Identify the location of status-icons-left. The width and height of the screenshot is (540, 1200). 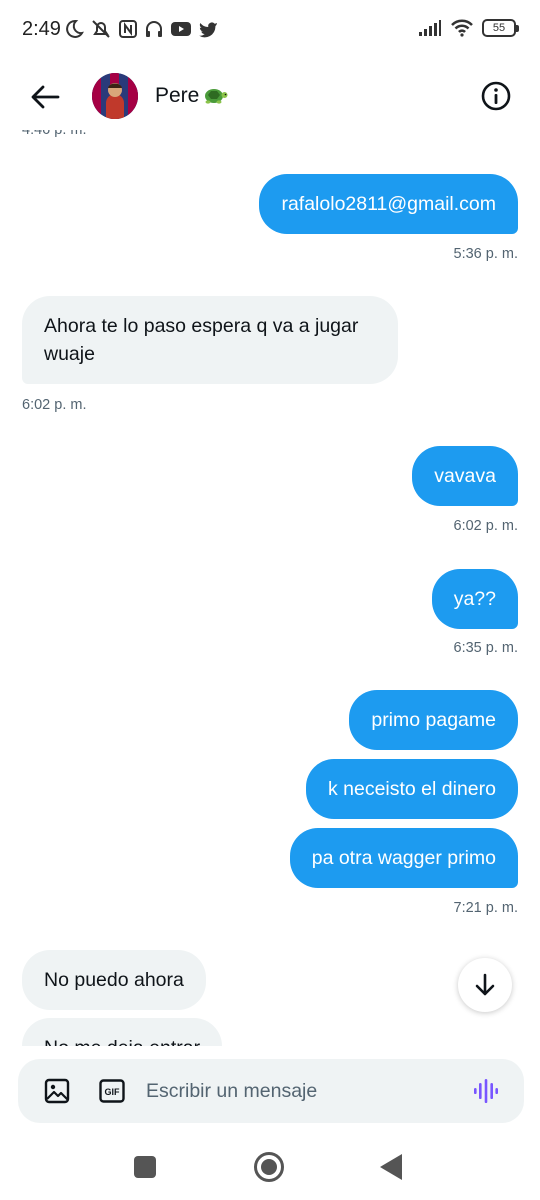
(141, 29).